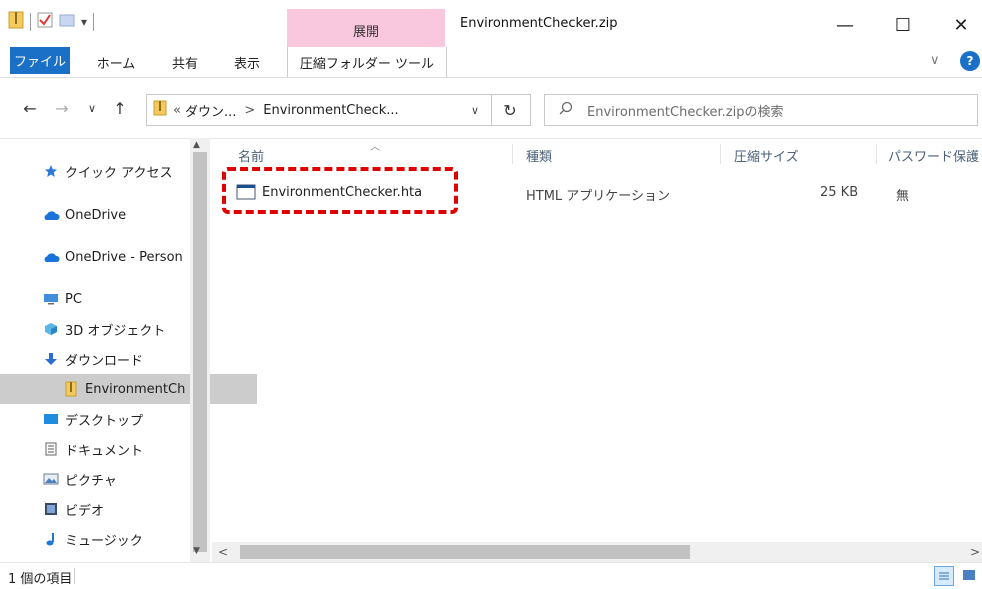 The height and width of the screenshot is (589, 982). Describe the element at coordinates (685, 112) in the screenshot. I see `search-placeholder: EnvironmentChecker.zipの検索` at that location.